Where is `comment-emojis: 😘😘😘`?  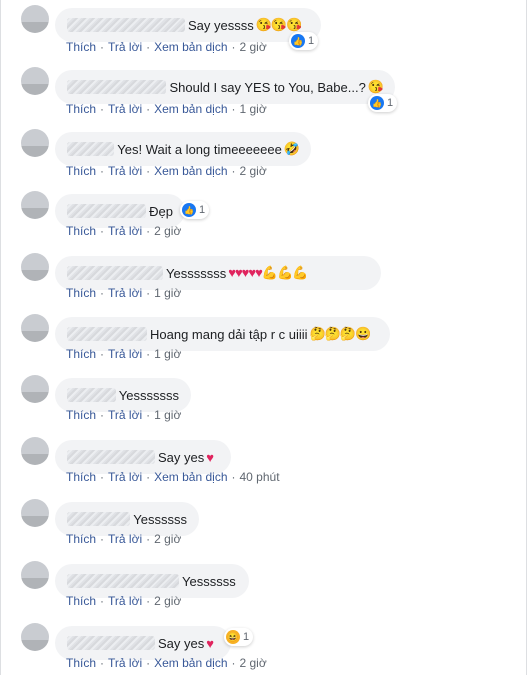 comment-emojis: 😘😘😘 is located at coordinates (279, 24).